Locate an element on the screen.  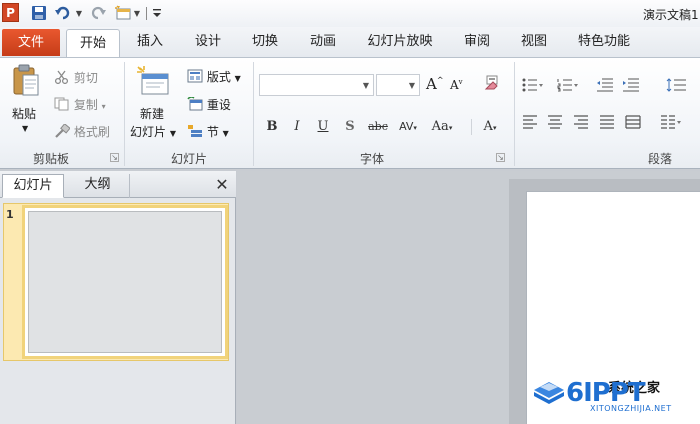
line-spacing-button is located at coordinates (677, 87).